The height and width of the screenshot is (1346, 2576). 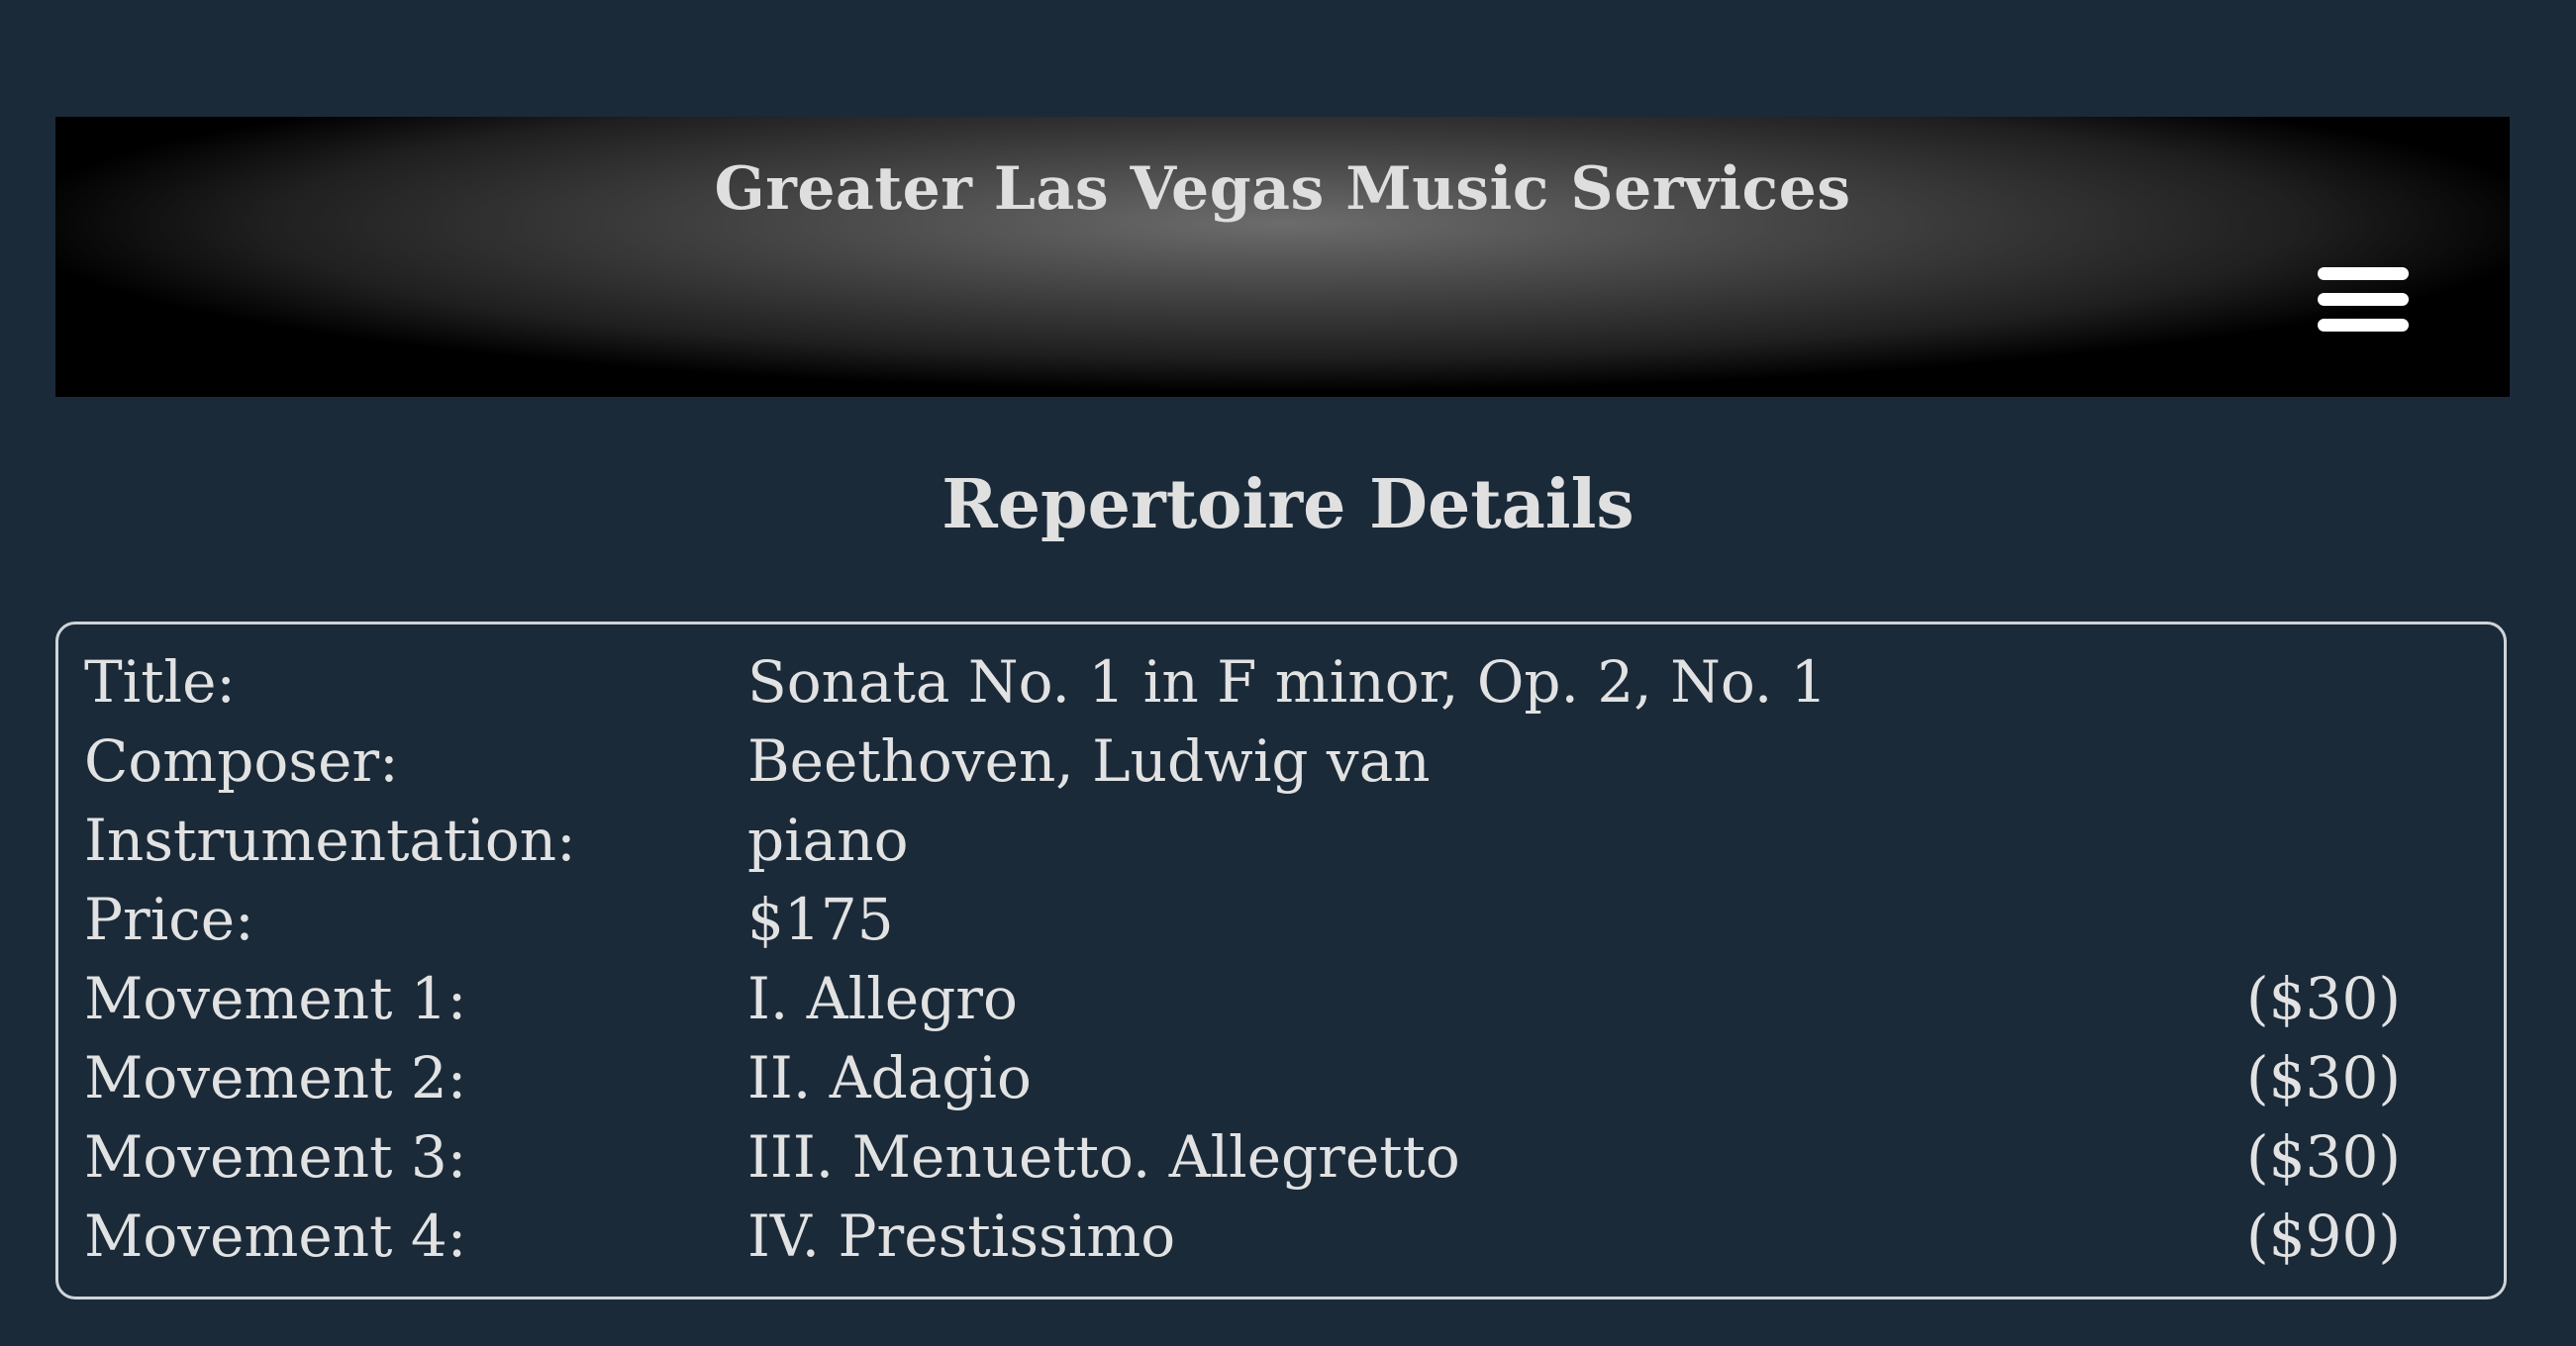 What do you see at coordinates (1104, 1157) in the screenshot?
I see `movement-name: III. Menuetto. Allegretto` at bounding box center [1104, 1157].